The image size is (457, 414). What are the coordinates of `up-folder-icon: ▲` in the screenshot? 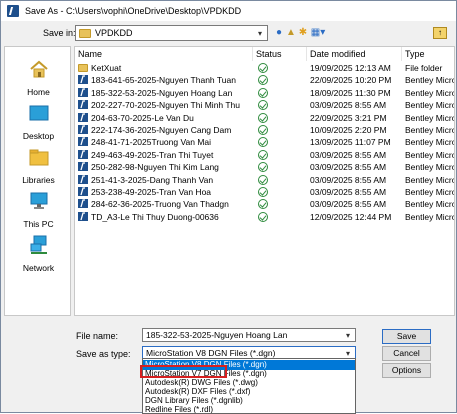 It's located at (291, 33).